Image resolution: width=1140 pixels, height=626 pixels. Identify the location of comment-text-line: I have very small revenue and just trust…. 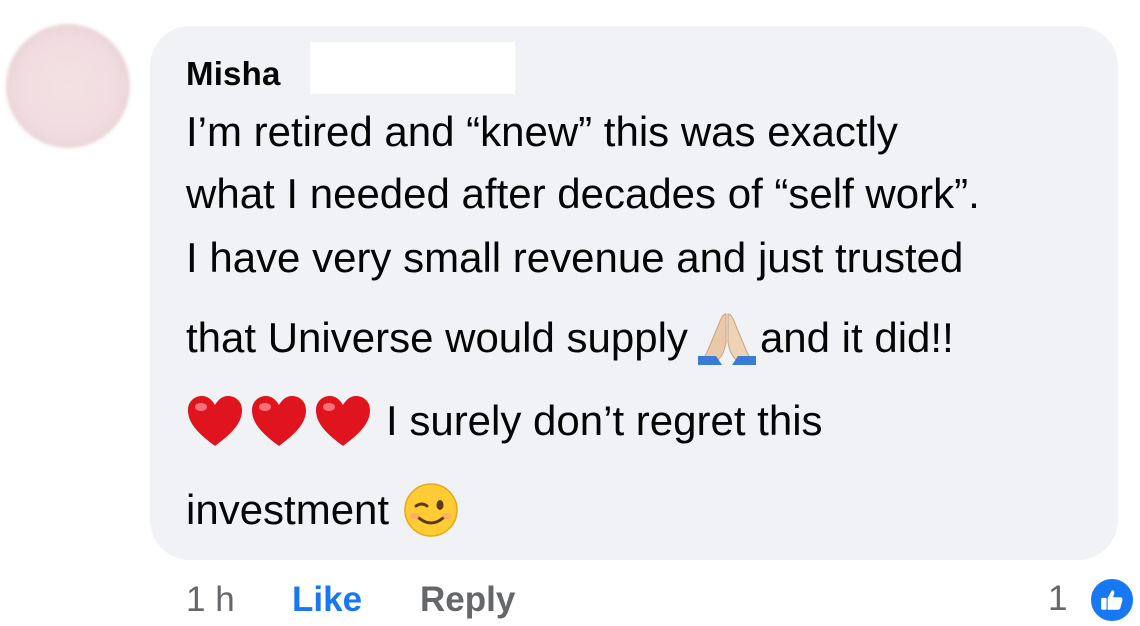
(574, 258).